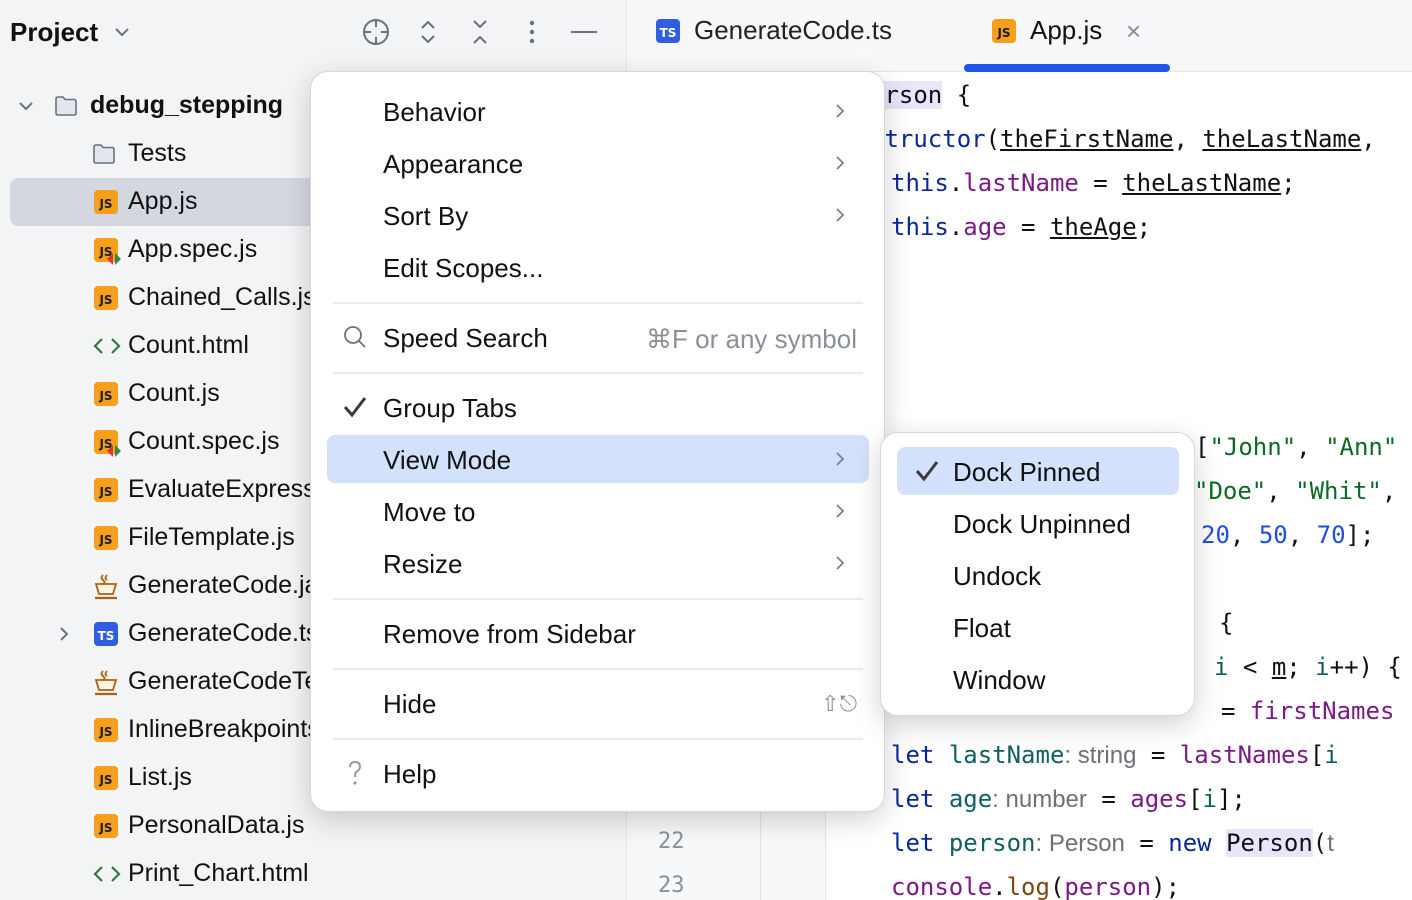  I want to click on tree-item-label: PersonalData.js, so click(216, 825).